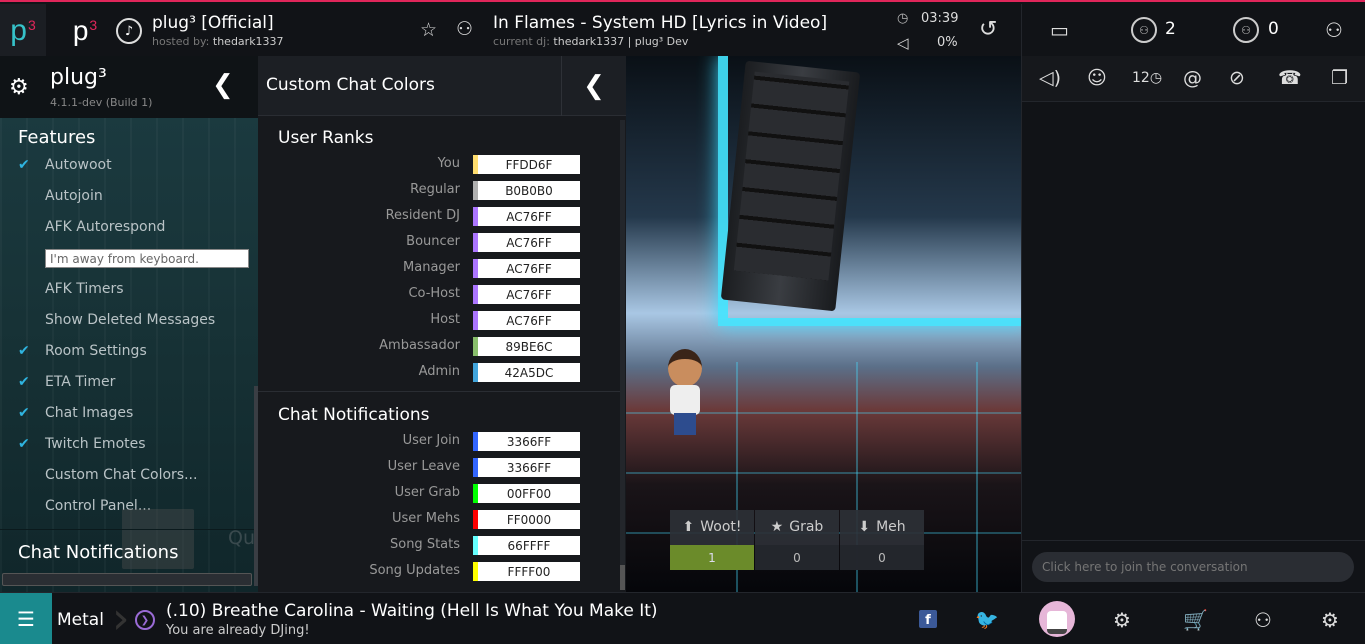  What do you see at coordinates (882, 527) in the screenshot?
I see `meh-button: ⬇ Meh` at bounding box center [882, 527].